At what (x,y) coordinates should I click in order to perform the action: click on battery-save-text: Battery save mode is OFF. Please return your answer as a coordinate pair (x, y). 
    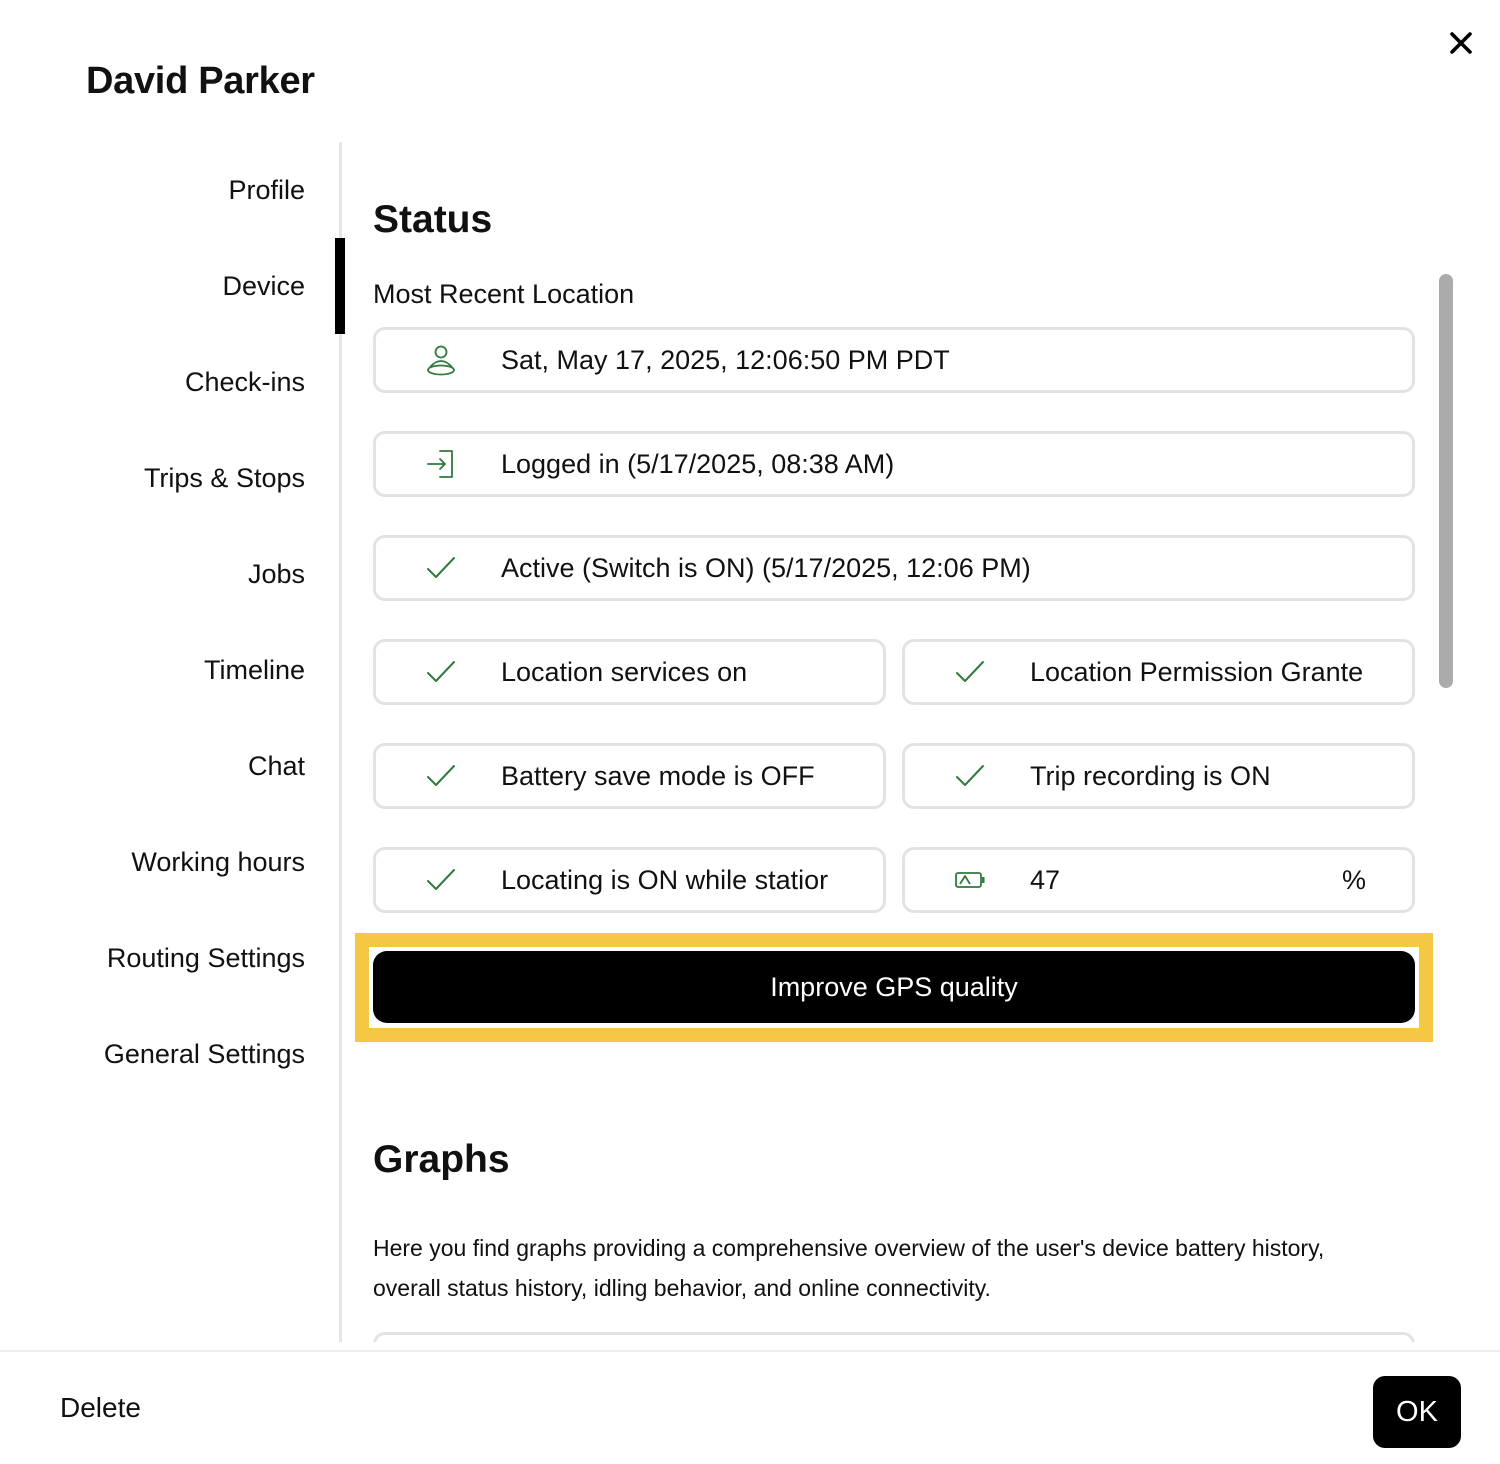
    Looking at the image, I should click on (658, 775).